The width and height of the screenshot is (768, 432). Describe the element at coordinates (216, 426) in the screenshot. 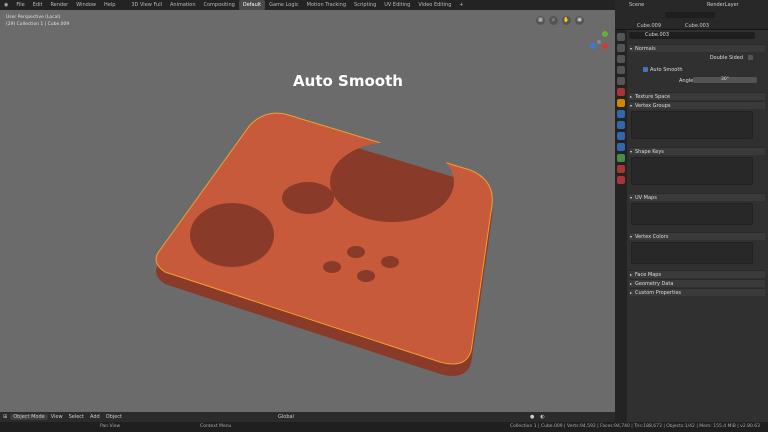

I see `status-context-menu: Context Menu` at that location.